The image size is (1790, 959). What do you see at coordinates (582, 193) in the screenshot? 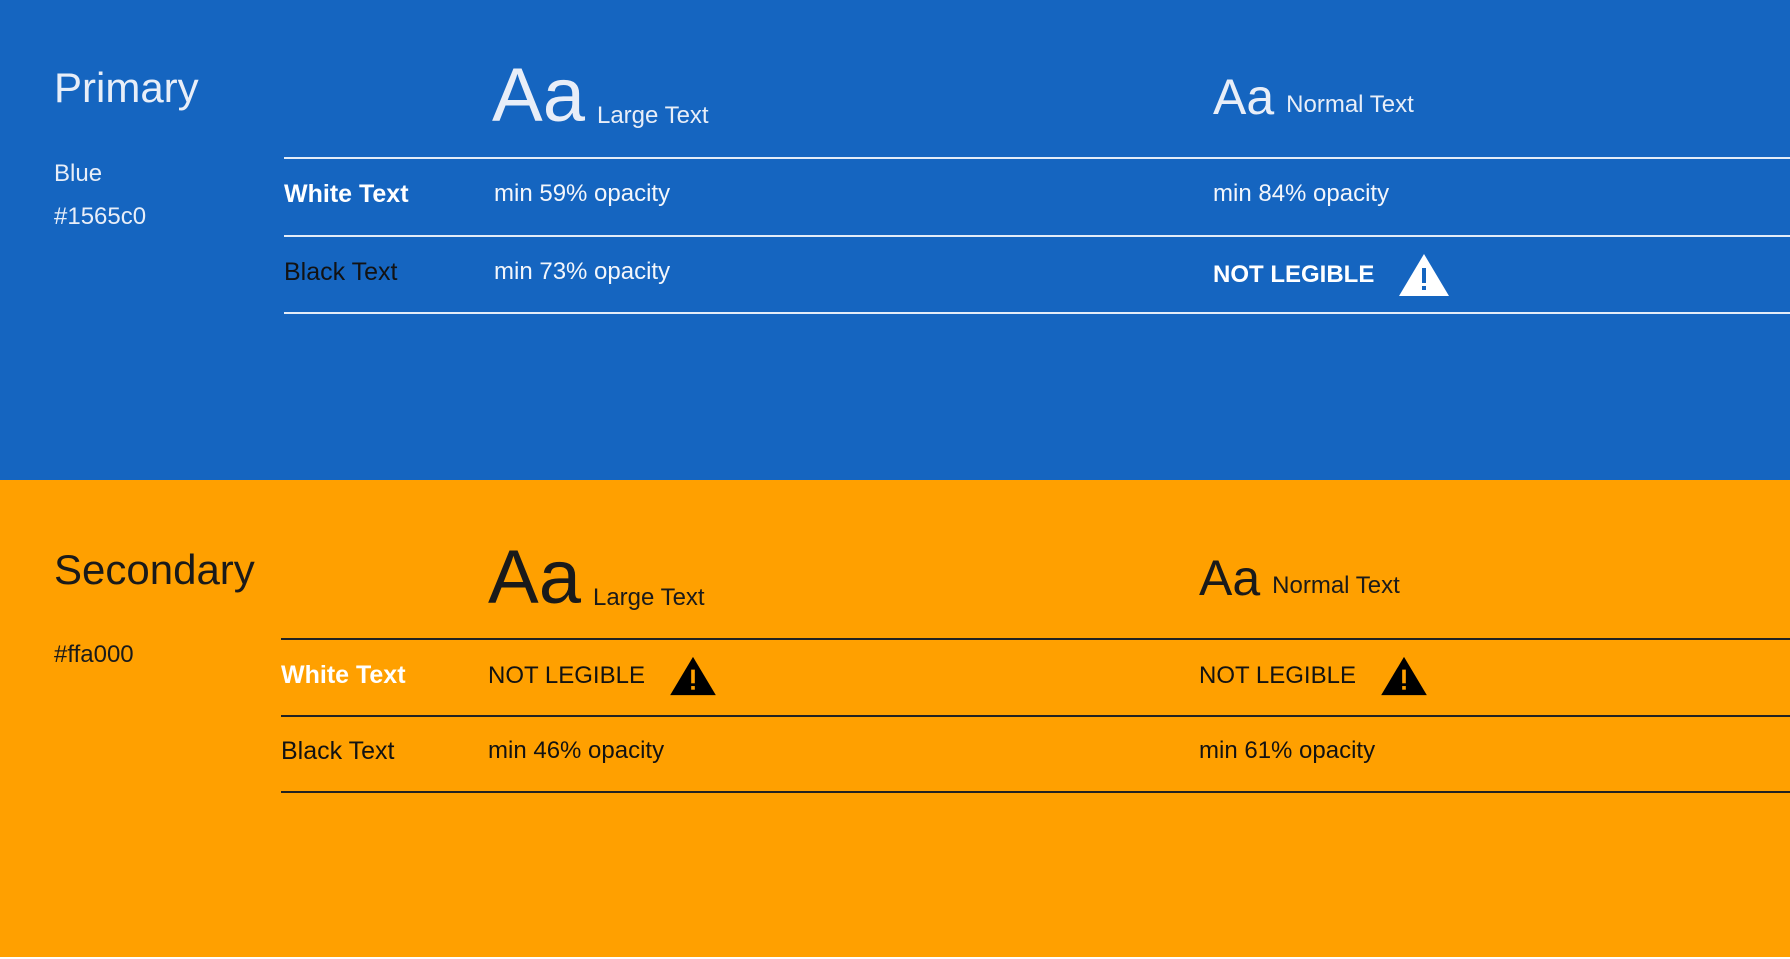
I see `primary-white-large-value: min 59% opacity` at bounding box center [582, 193].